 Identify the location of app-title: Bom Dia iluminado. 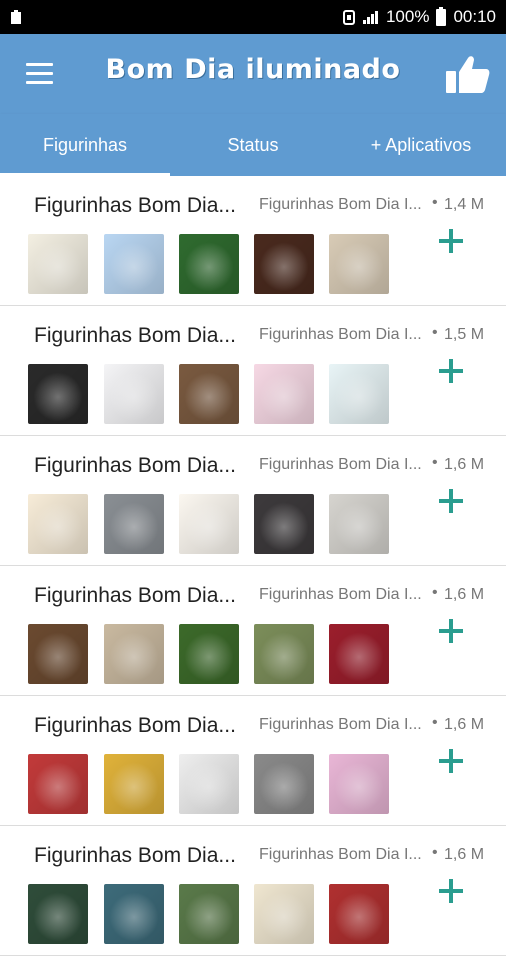
(253, 69).